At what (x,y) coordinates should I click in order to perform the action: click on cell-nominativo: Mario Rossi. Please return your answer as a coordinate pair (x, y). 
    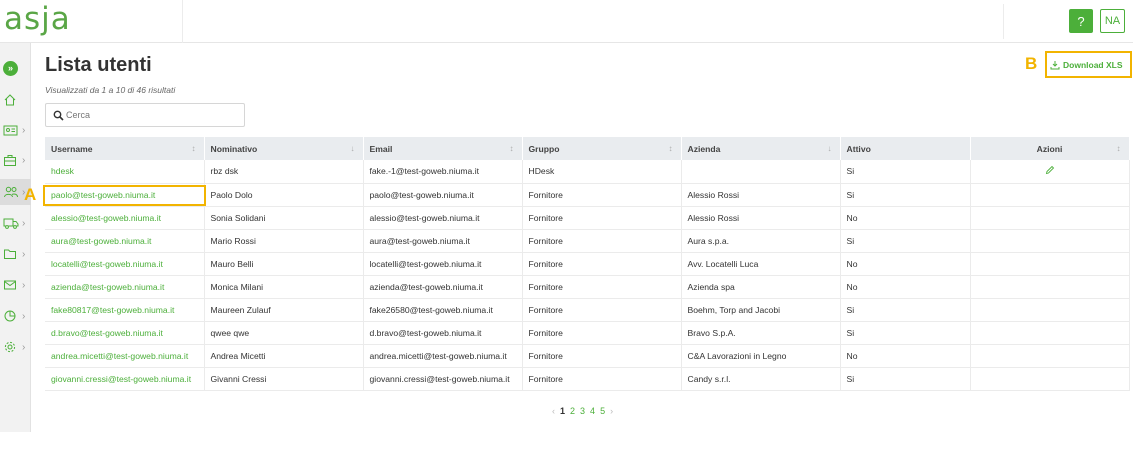
    Looking at the image, I should click on (284, 241).